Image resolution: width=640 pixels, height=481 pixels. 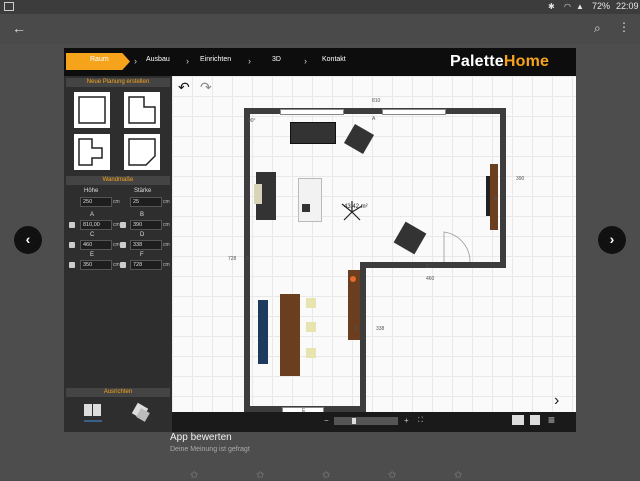 I want to click on coffee-table-item, so click(x=306, y=208).